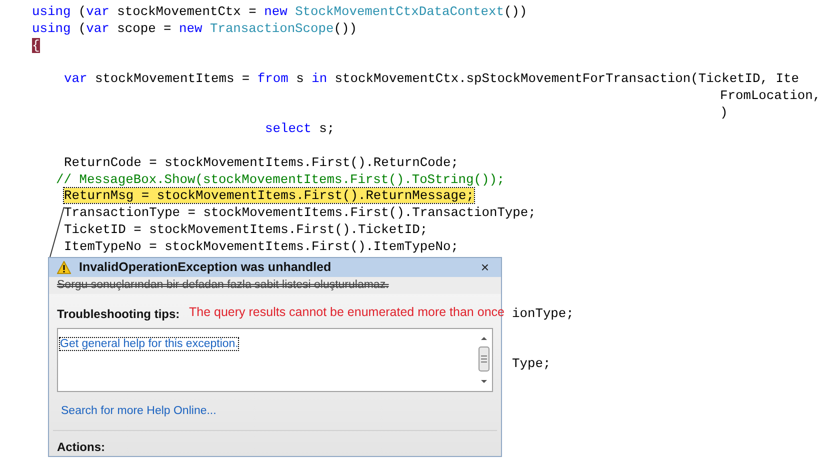  What do you see at coordinates (118, 314) in the screenshot?
I see `tips-label: Troubleshooting tips:` at bounding box center [118, 314].